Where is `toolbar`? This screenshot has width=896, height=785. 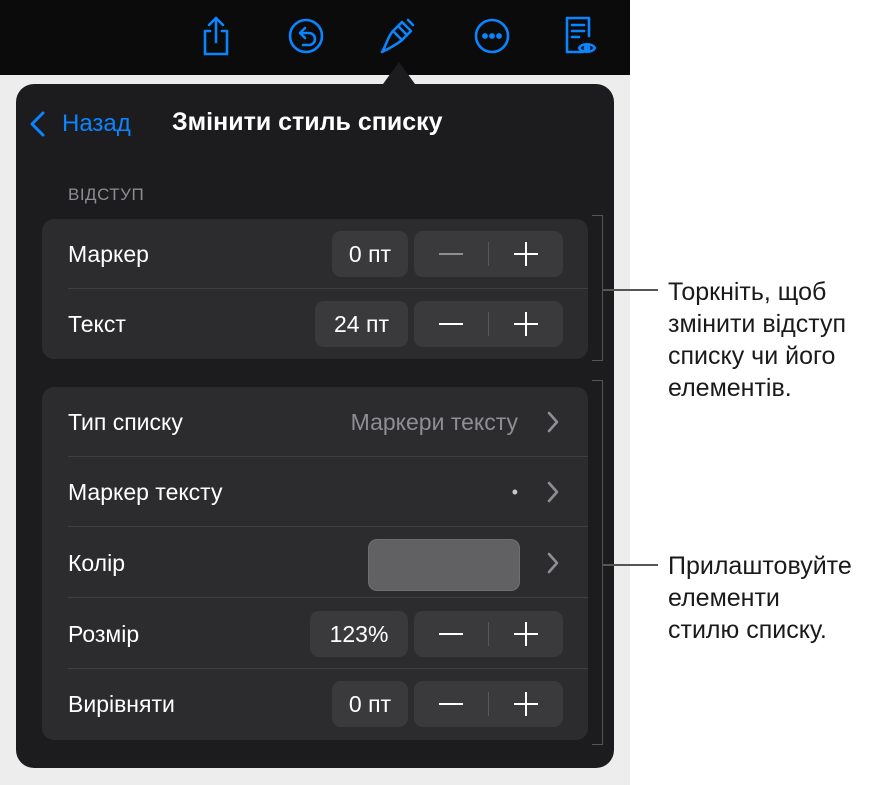
toolbar is located at coordinates (315, 37).